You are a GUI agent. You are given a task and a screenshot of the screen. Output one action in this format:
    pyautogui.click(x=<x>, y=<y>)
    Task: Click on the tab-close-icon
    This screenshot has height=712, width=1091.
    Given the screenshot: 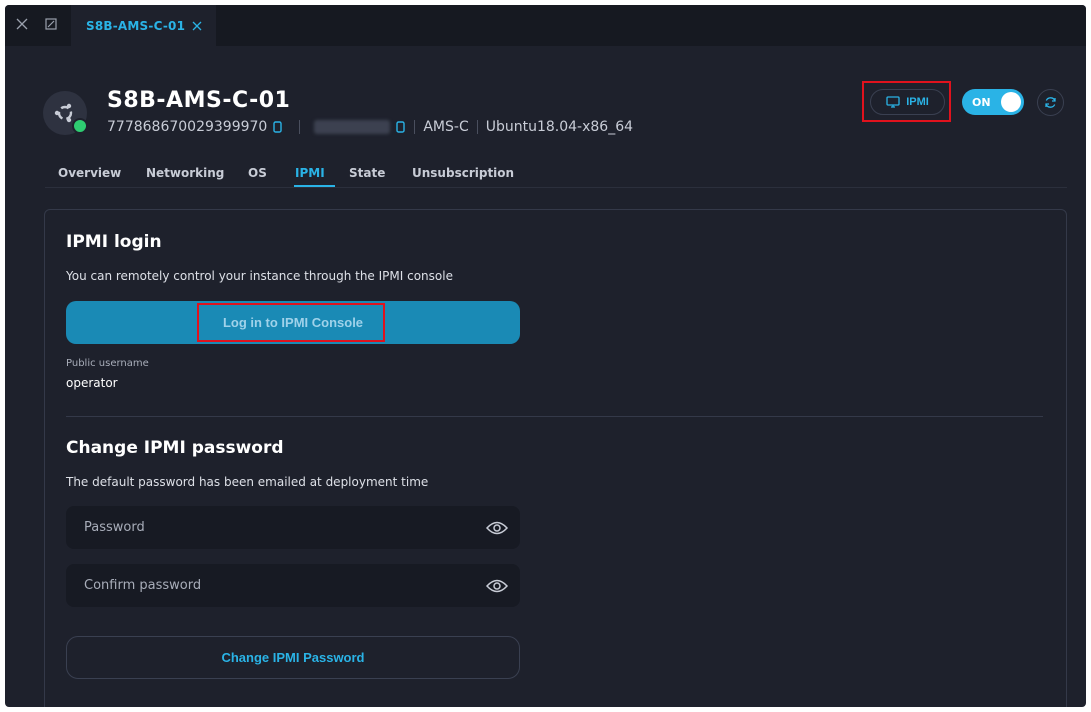 What is the action you would take?
    pyautogui.click(x=197, y=26)
    